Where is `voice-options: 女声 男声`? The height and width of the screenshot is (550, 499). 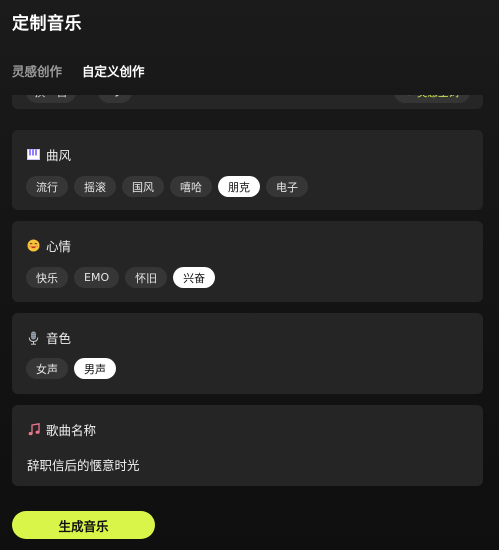 voice-options: 女声 男声 is located at coordinates (71, 368).